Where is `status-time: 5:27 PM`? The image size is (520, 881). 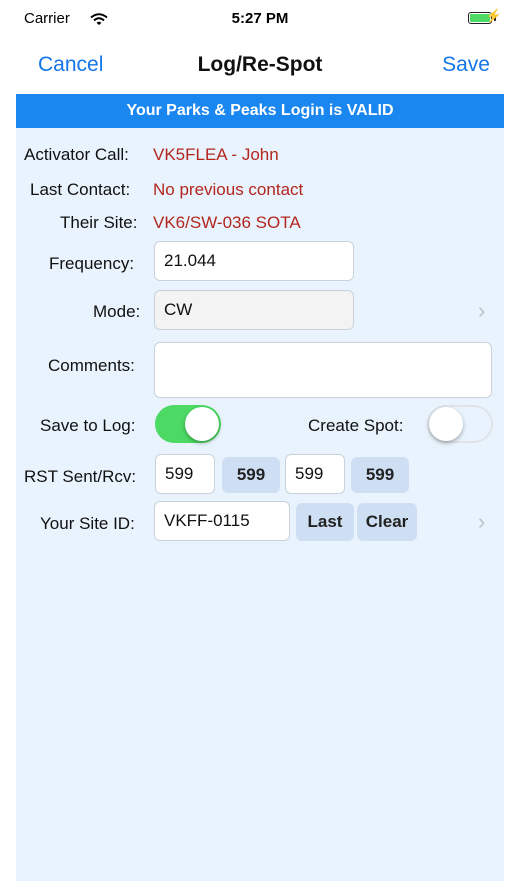
status-time: 5:27 PM is located at coordinates (260, 18).